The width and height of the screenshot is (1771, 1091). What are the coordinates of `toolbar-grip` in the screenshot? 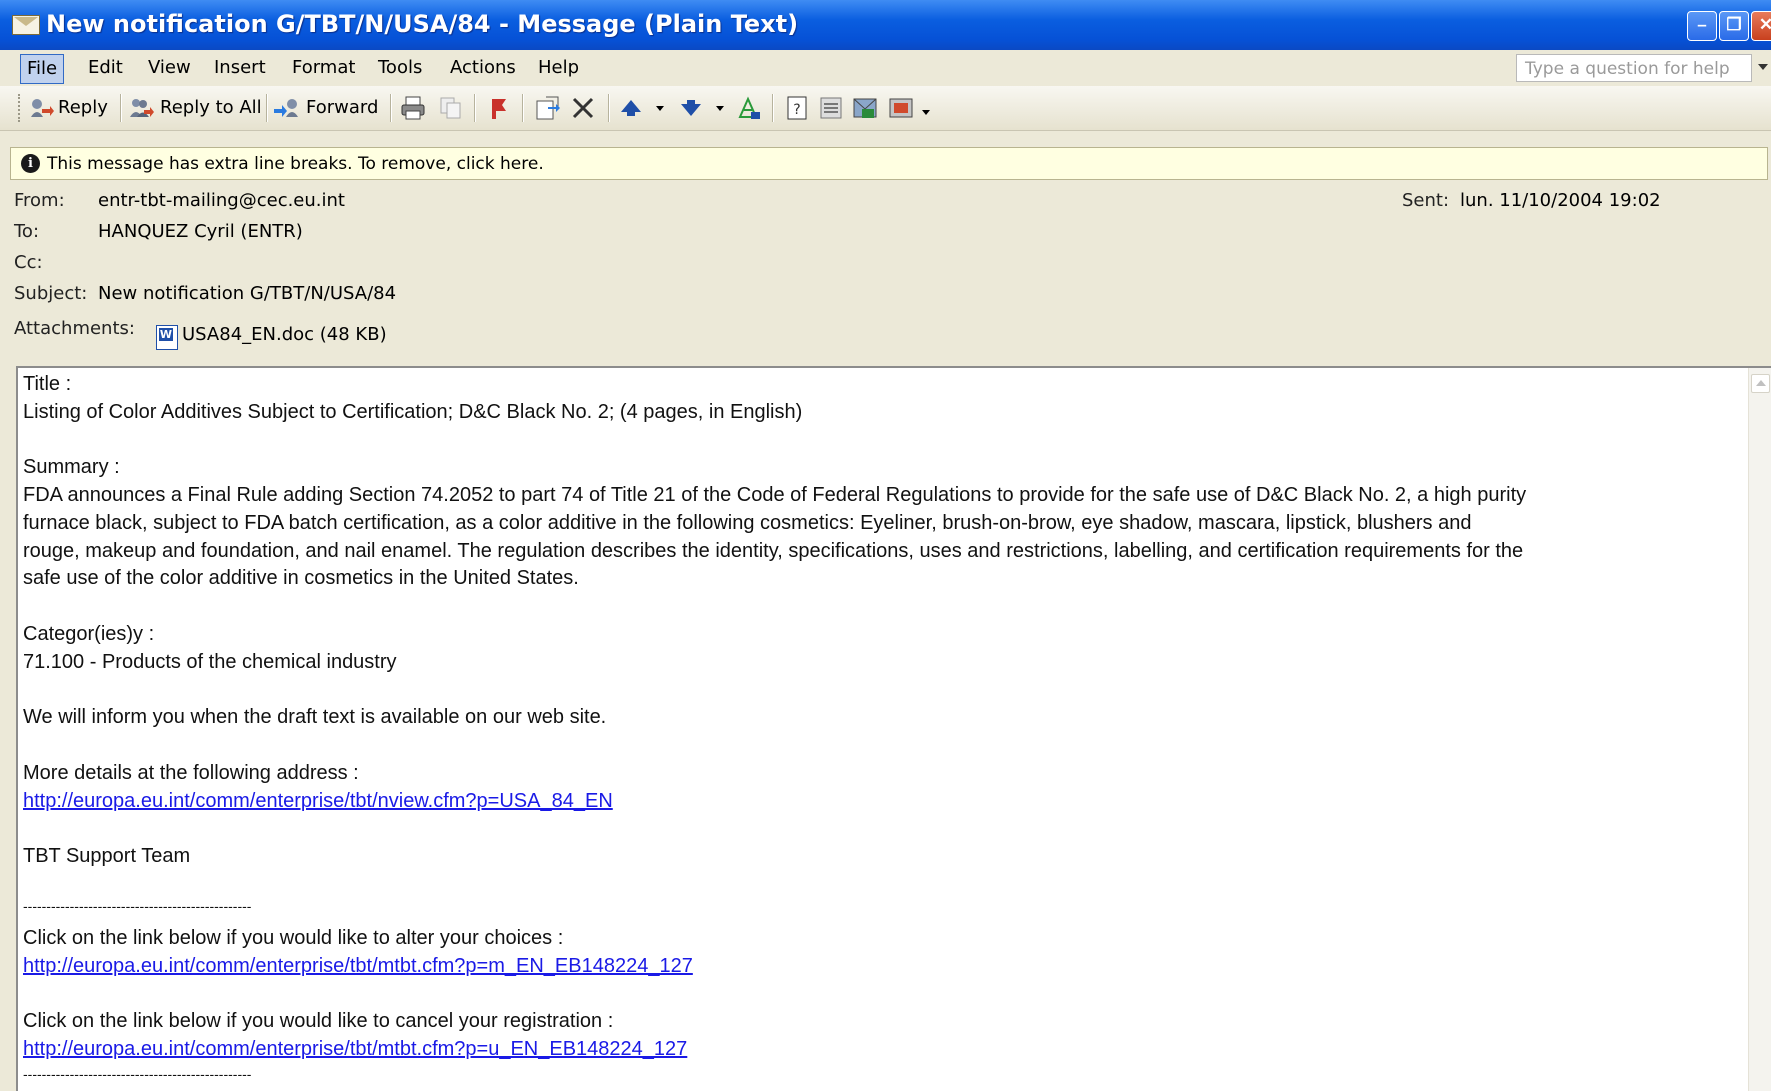 It's located at (21, 108).